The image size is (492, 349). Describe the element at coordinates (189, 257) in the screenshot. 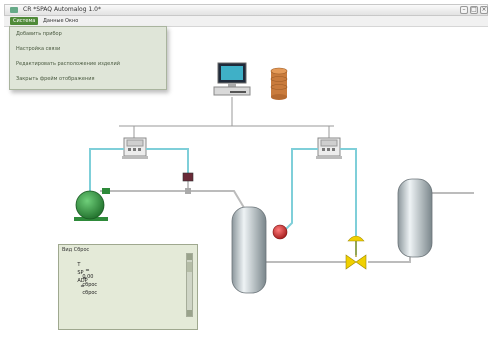

I see `scroll-up-button` at that location.